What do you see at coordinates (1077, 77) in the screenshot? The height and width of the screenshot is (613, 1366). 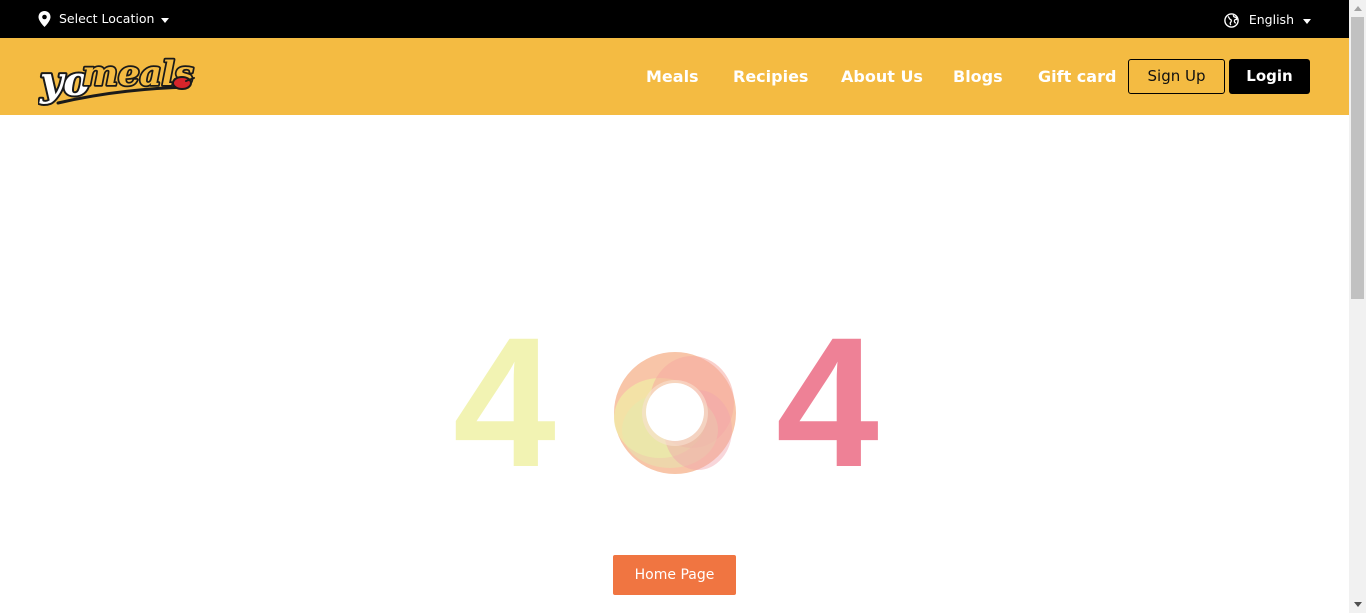 I see `nav-gift-card: Gift card` at bounding box center [1077, 77].